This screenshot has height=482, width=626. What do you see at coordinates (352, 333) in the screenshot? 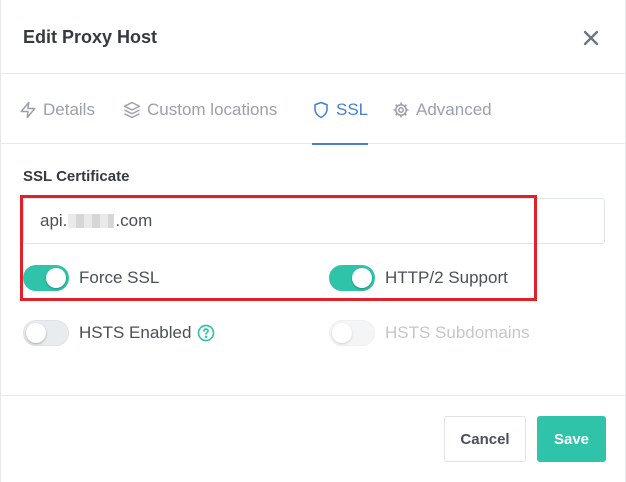
I see `hsts-subdomains-toggle` at bounding box center [352, 333].